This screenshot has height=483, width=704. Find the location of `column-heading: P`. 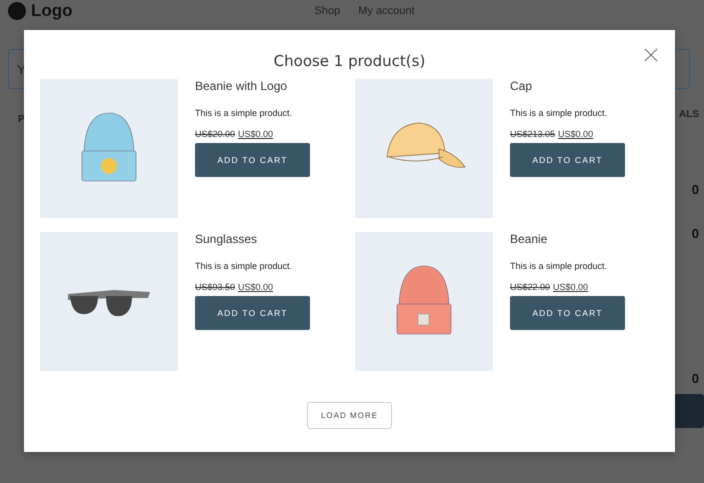

column-heading: P is located at coordinates (21, 119).